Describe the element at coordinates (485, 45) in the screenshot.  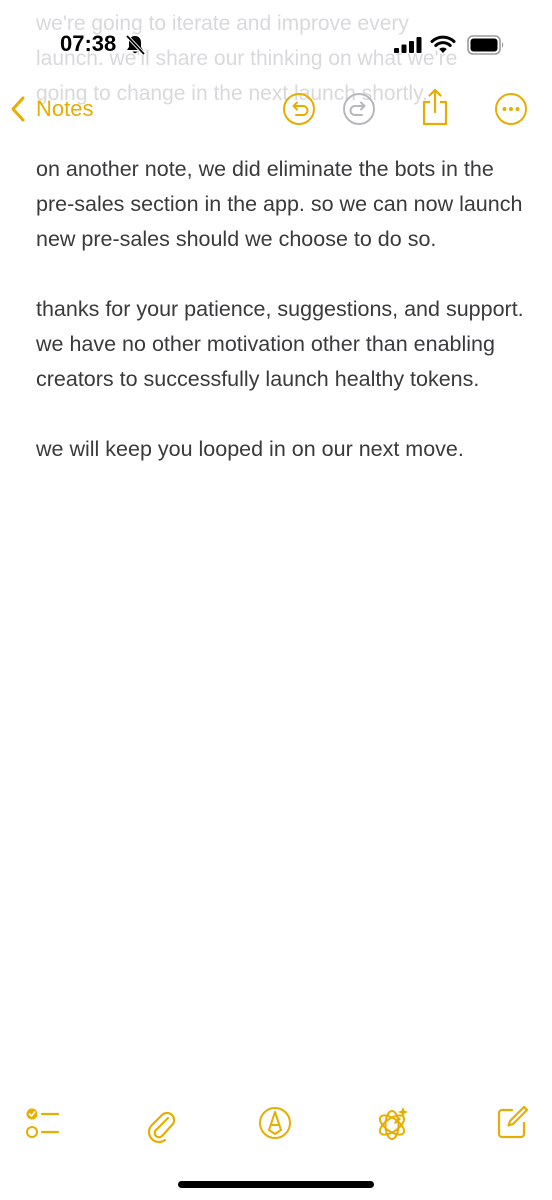
I see `battery-icon` at that location.